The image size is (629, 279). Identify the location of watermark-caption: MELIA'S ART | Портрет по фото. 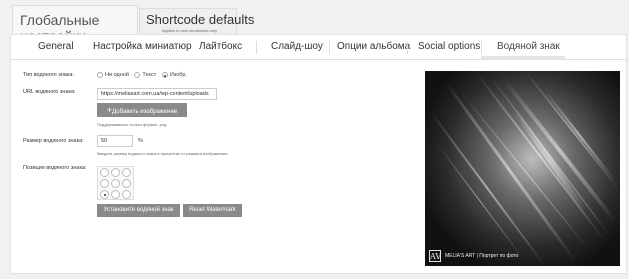
(482, 256).